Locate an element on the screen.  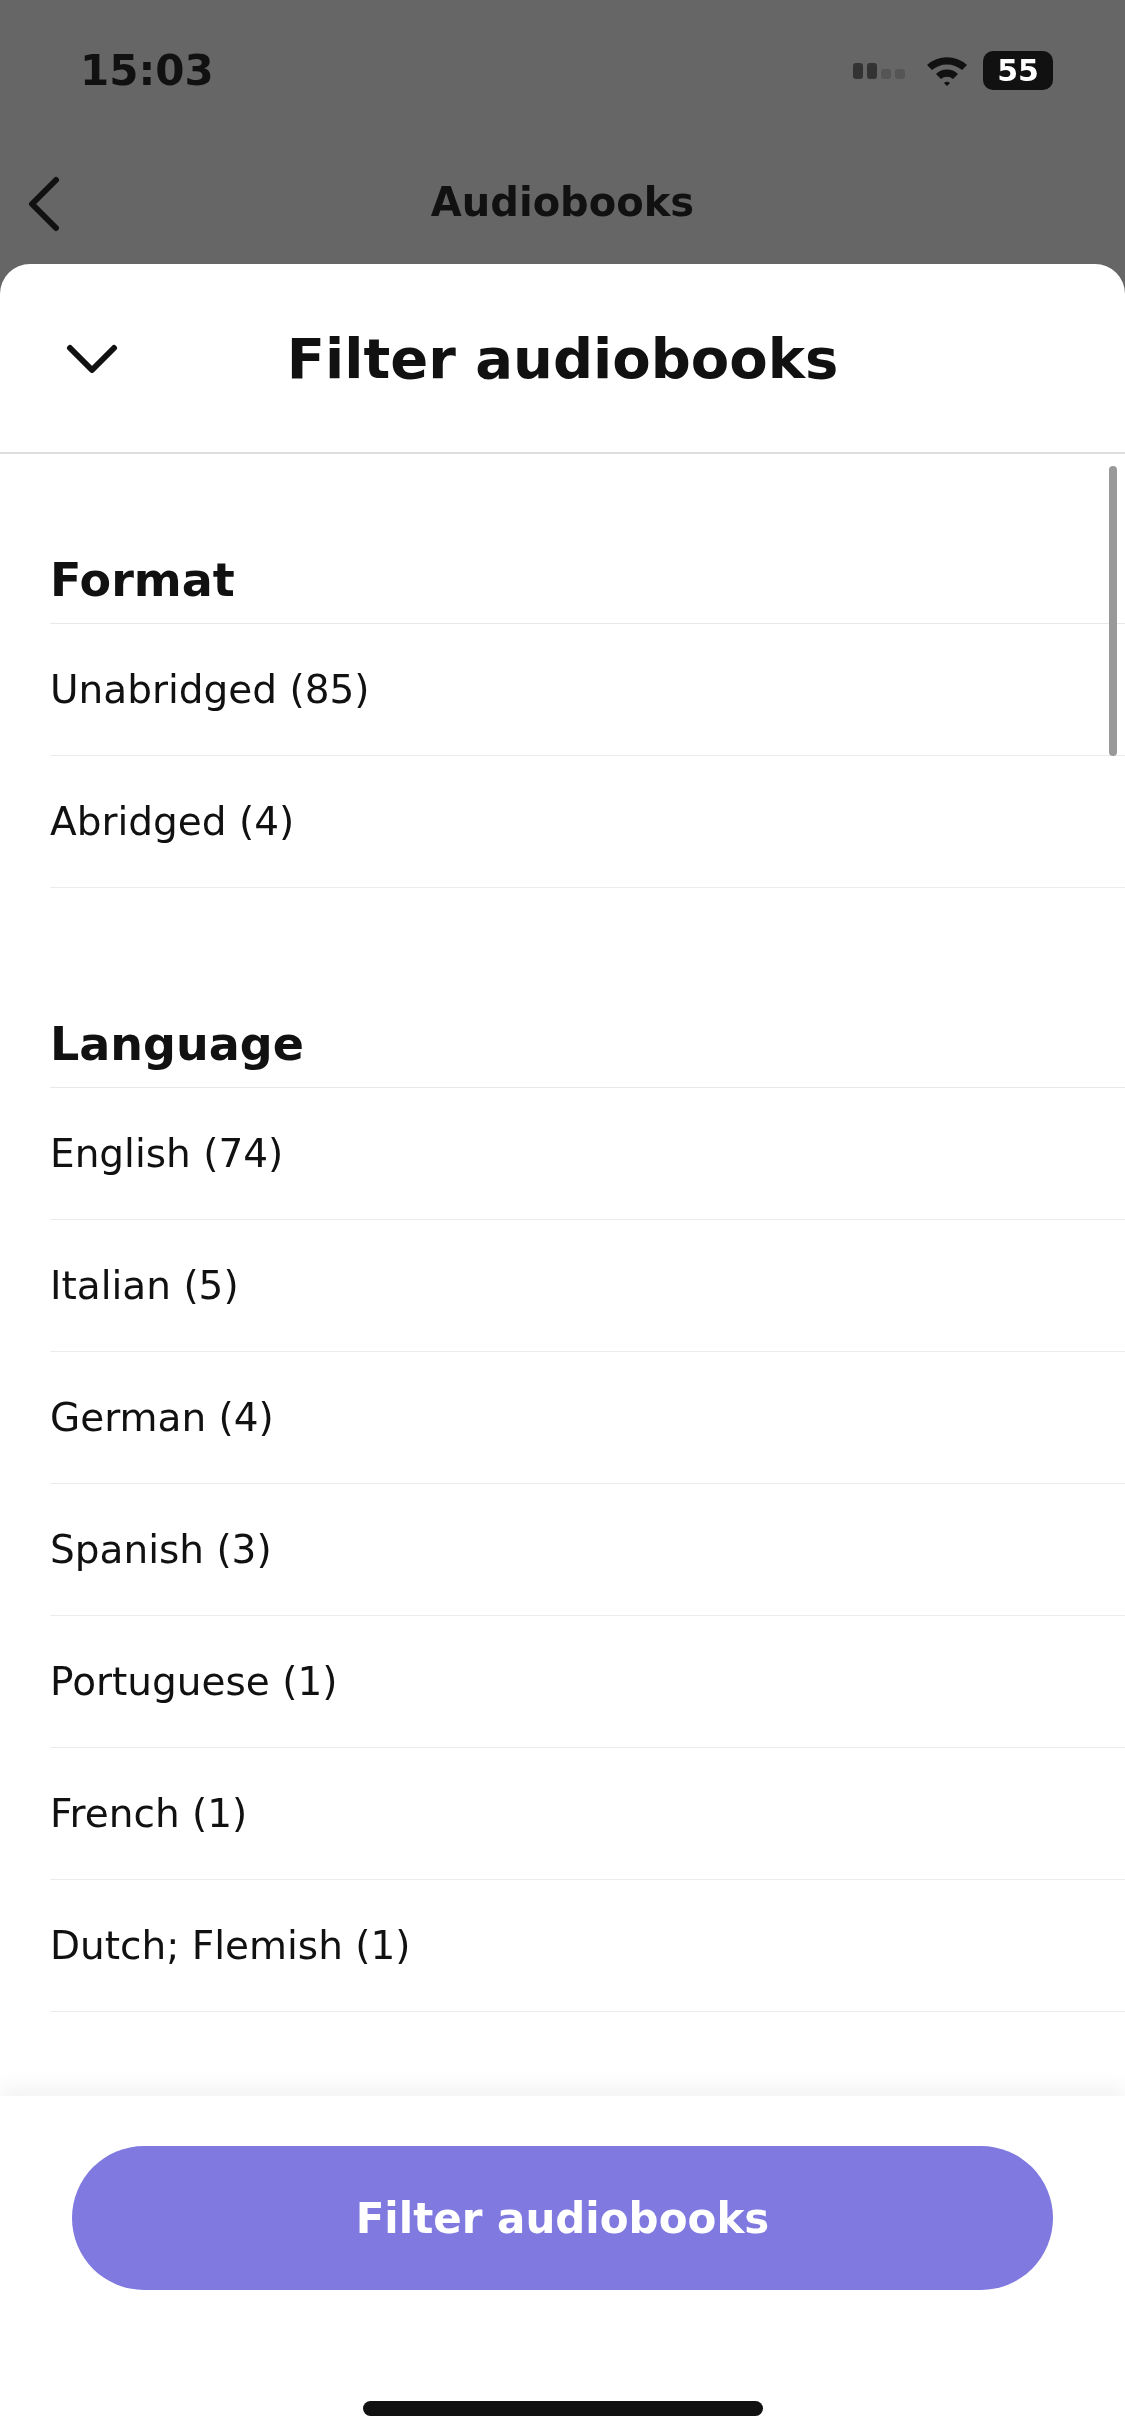
filter-option: Portuguese (1) is located at coordinates (587, 1682).